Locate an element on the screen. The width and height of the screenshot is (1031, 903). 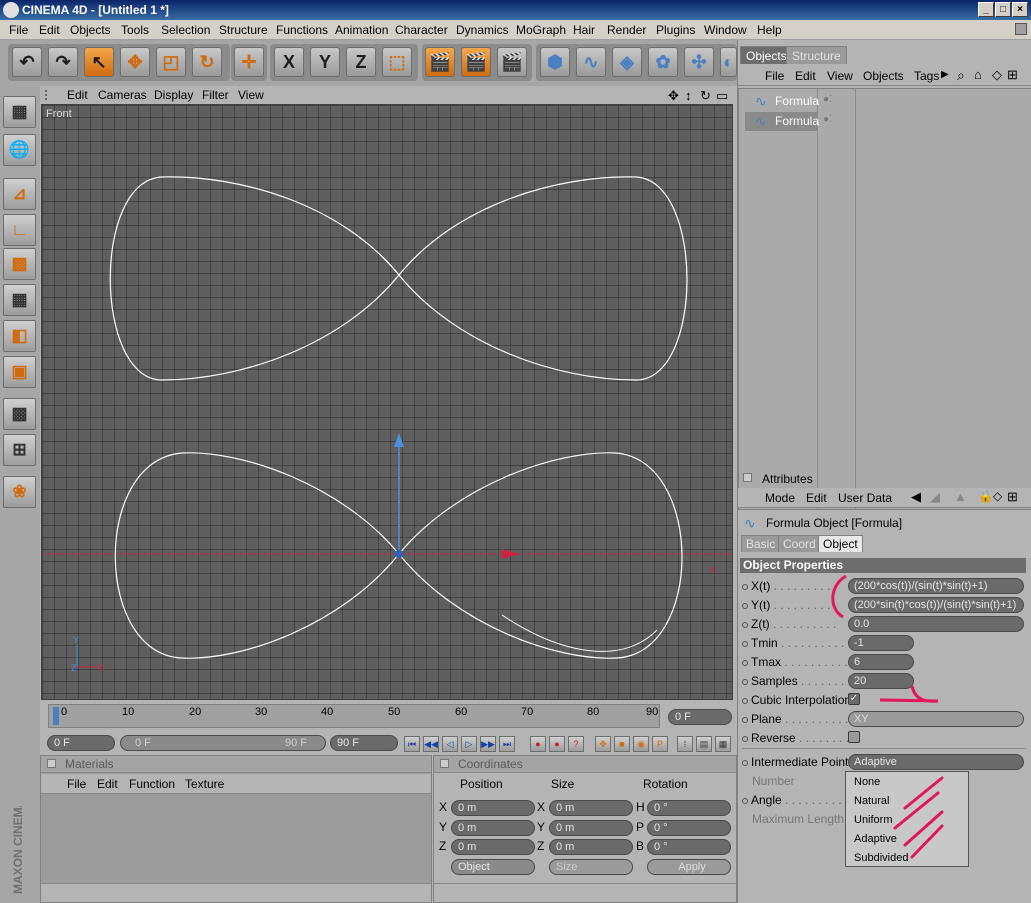
tab-structure: Structure is located at coordinates (816, 55).